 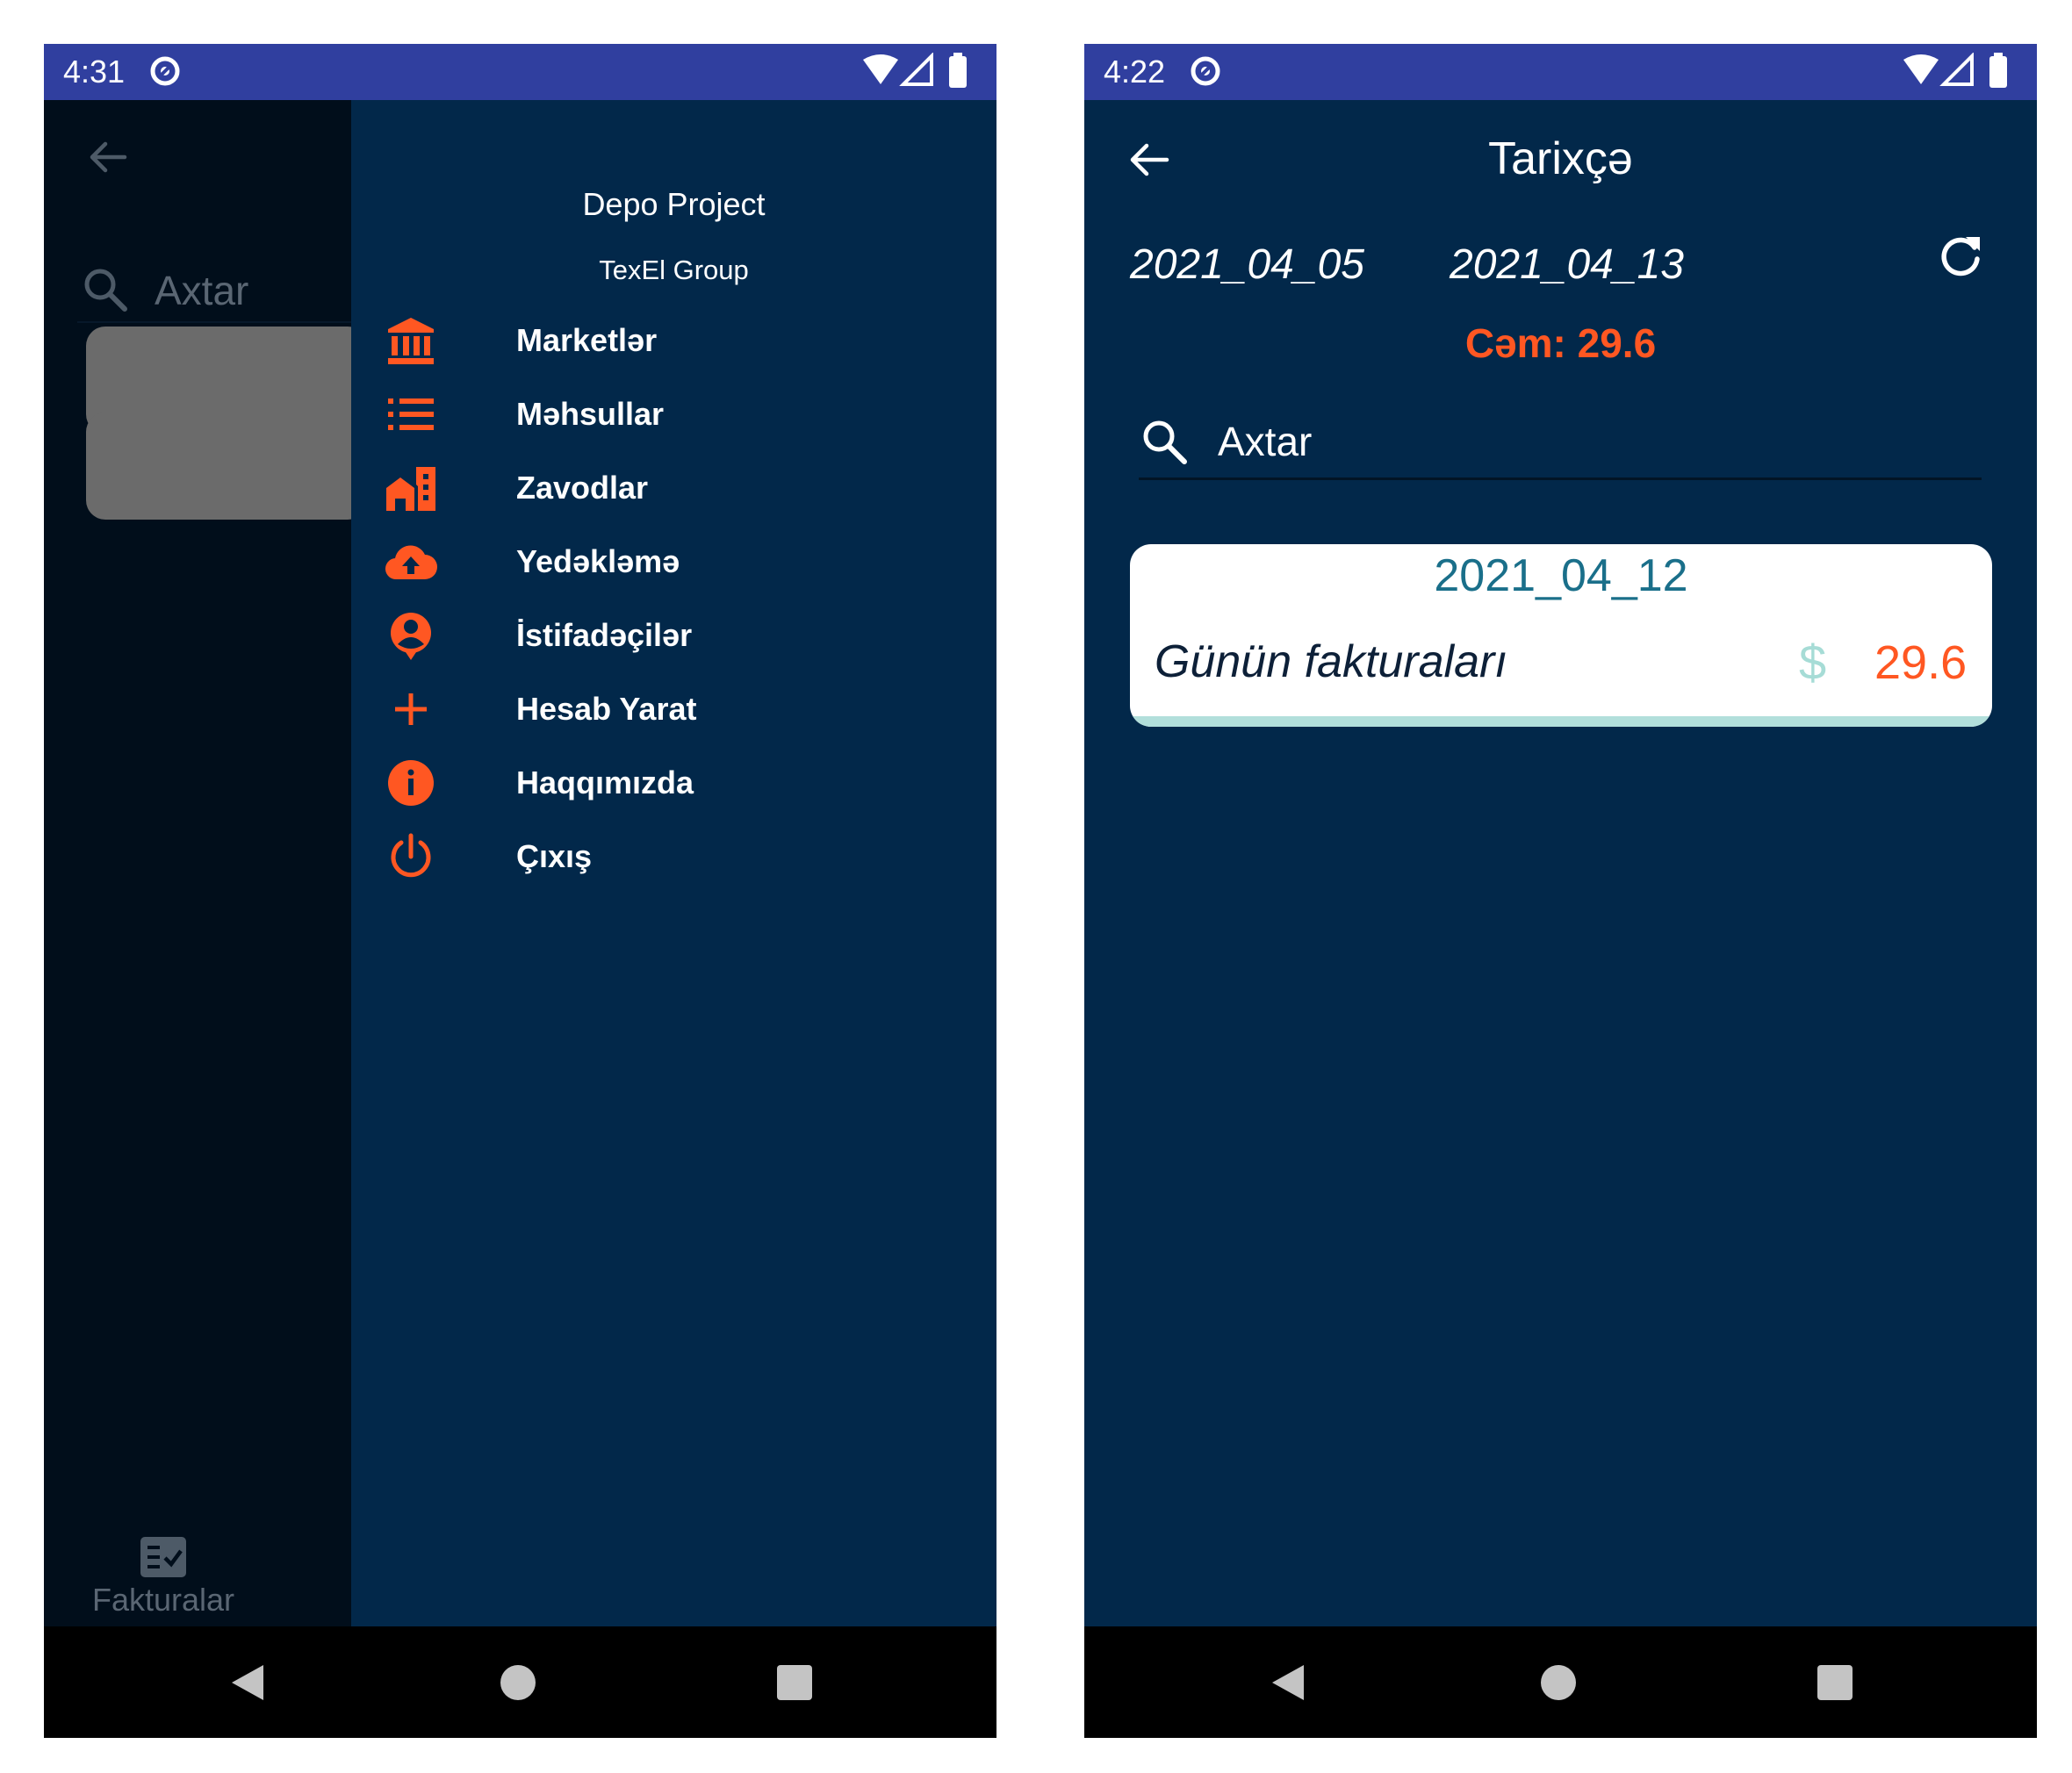 I want to click on back-arrow-icon, so click(x=108, y=157).